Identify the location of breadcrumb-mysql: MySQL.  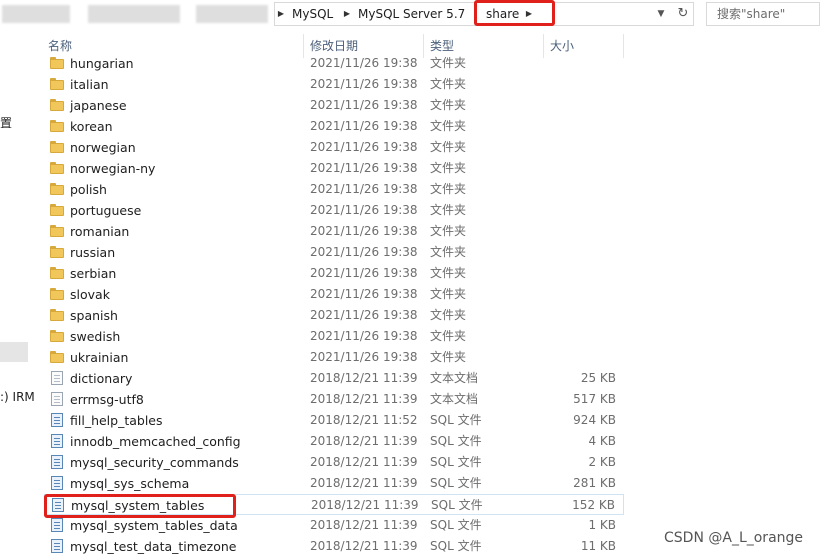
(312, 14).